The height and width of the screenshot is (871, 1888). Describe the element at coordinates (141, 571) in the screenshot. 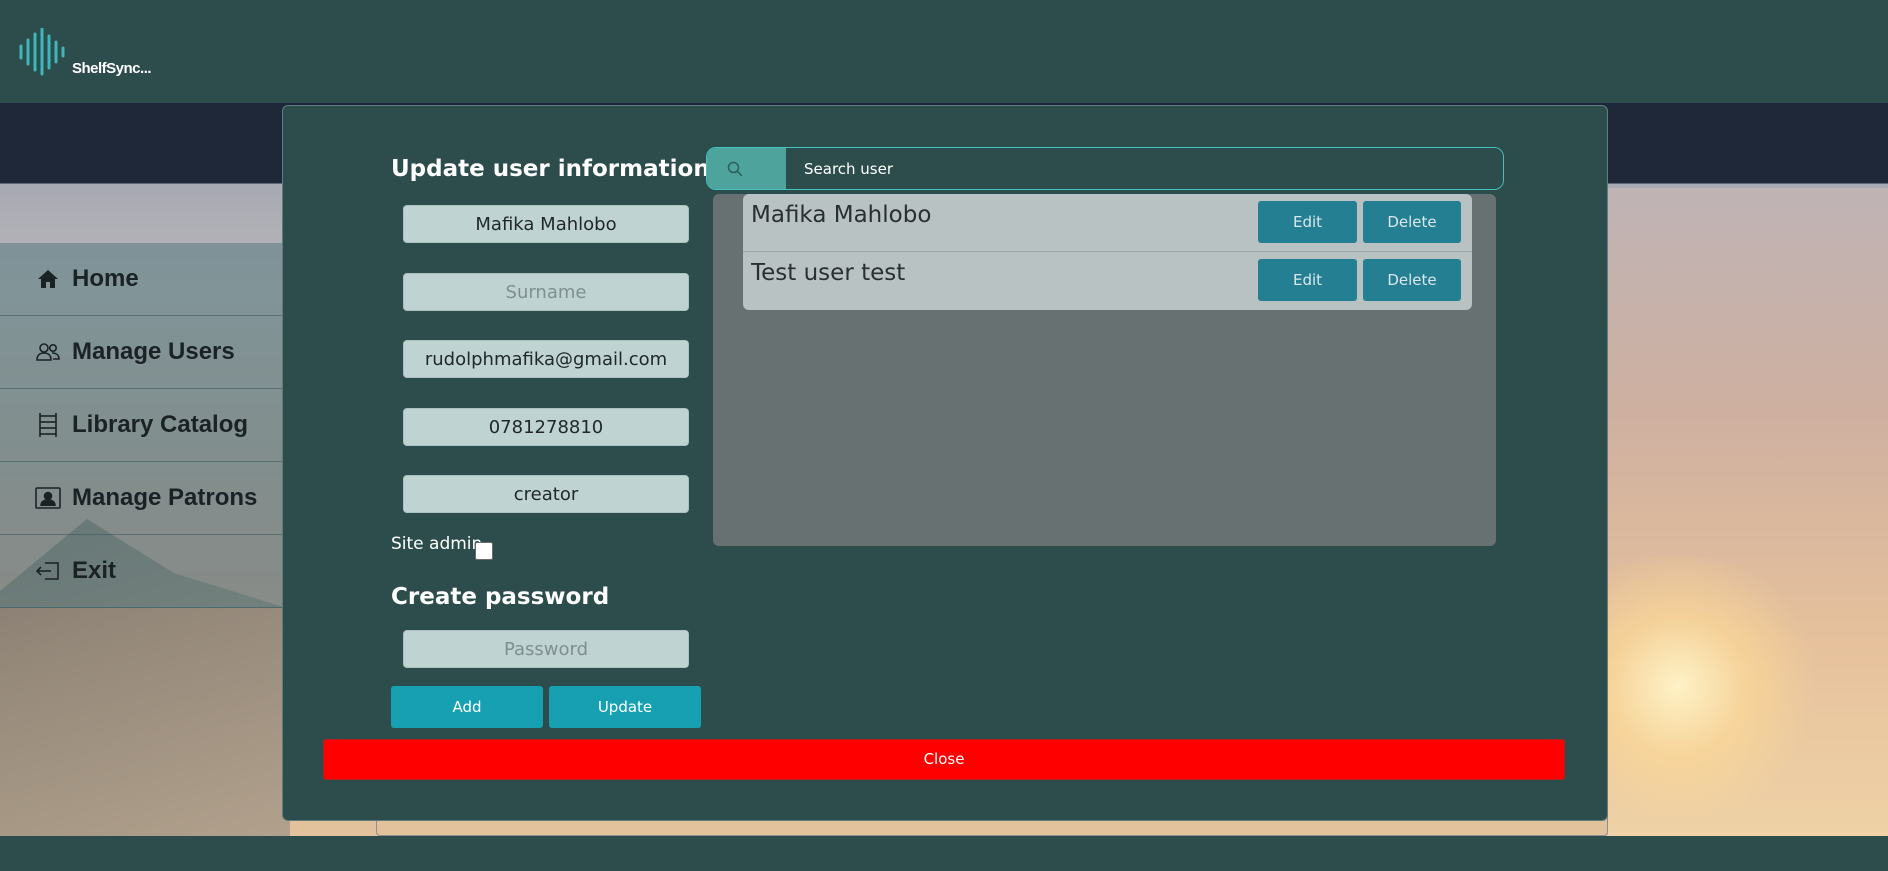

I see `sidebar-item-exit: Exit` at that location.